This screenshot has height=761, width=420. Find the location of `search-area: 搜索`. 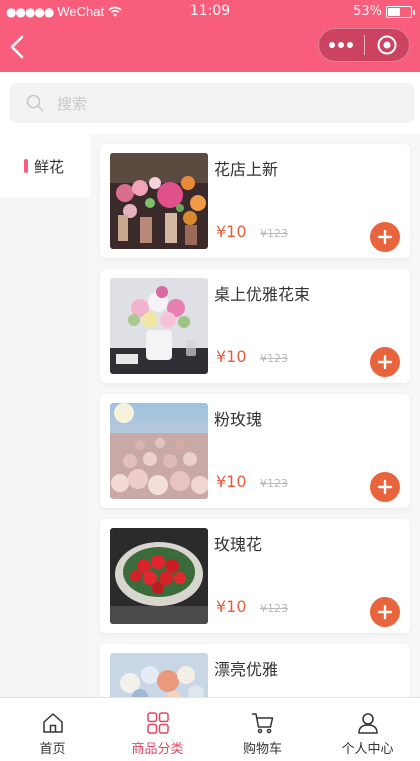

search-area: 搜索 is located at coordinates (210, 103).